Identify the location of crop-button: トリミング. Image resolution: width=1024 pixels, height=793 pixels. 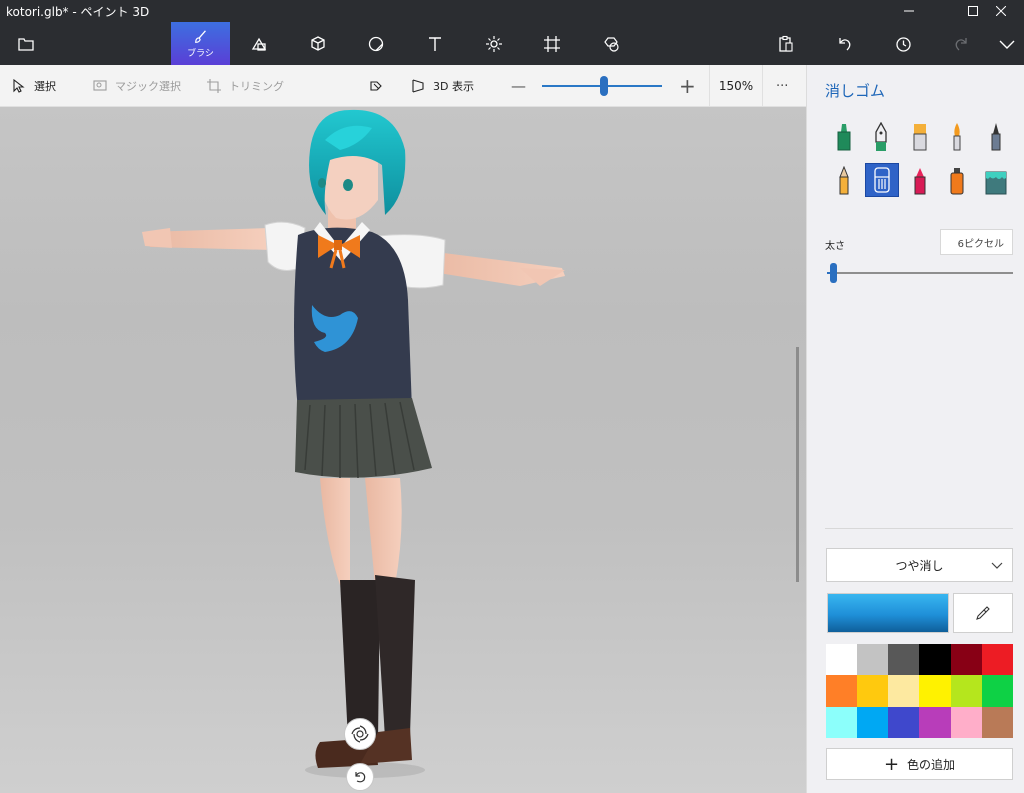
(245, 86).